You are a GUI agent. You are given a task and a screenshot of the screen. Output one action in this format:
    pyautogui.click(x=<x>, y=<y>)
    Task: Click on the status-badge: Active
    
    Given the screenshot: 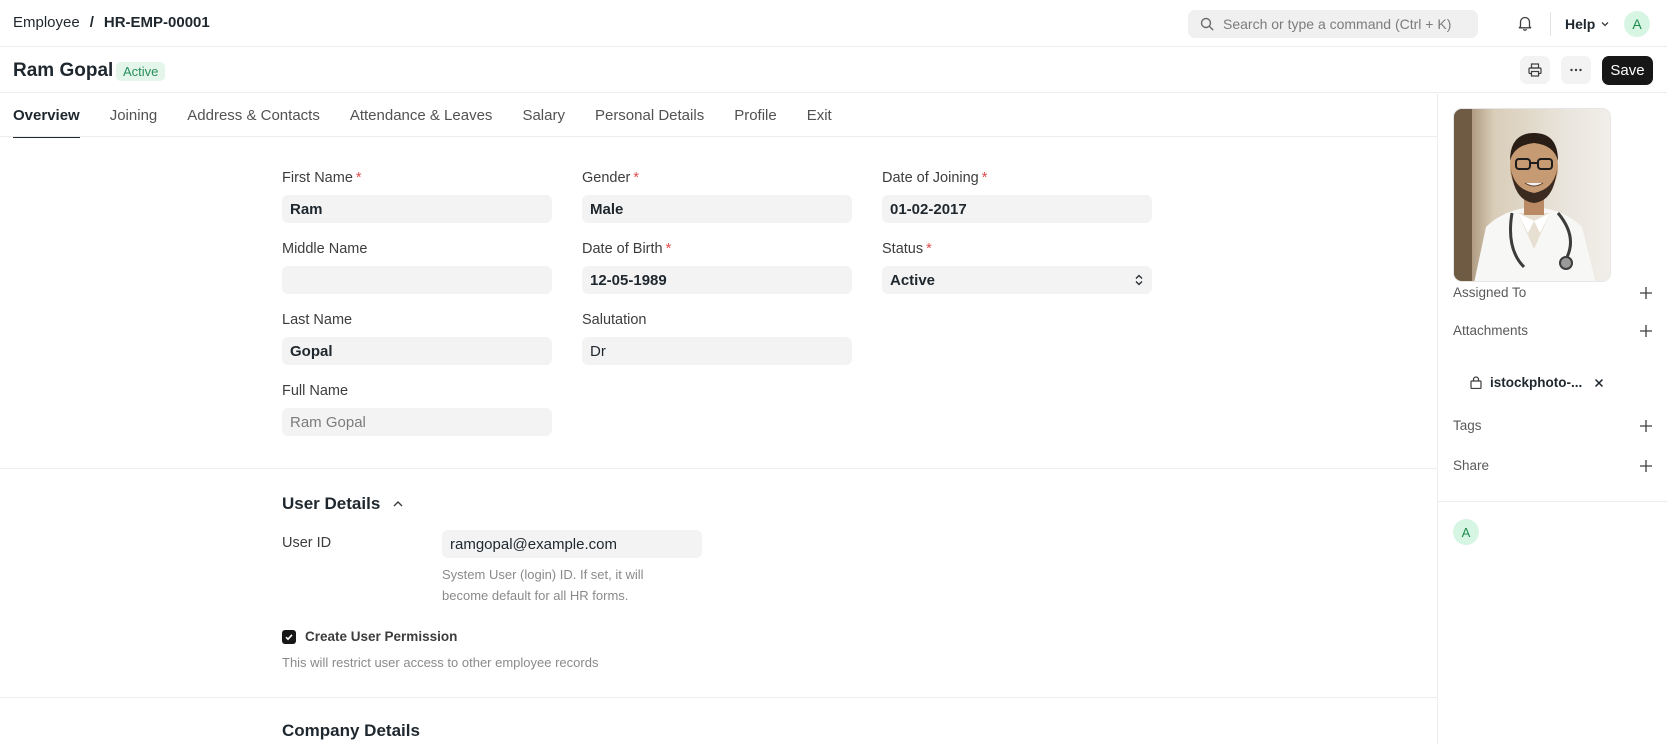 What is the action you would take?
    pyautogui.click(x=141, y=71)
    